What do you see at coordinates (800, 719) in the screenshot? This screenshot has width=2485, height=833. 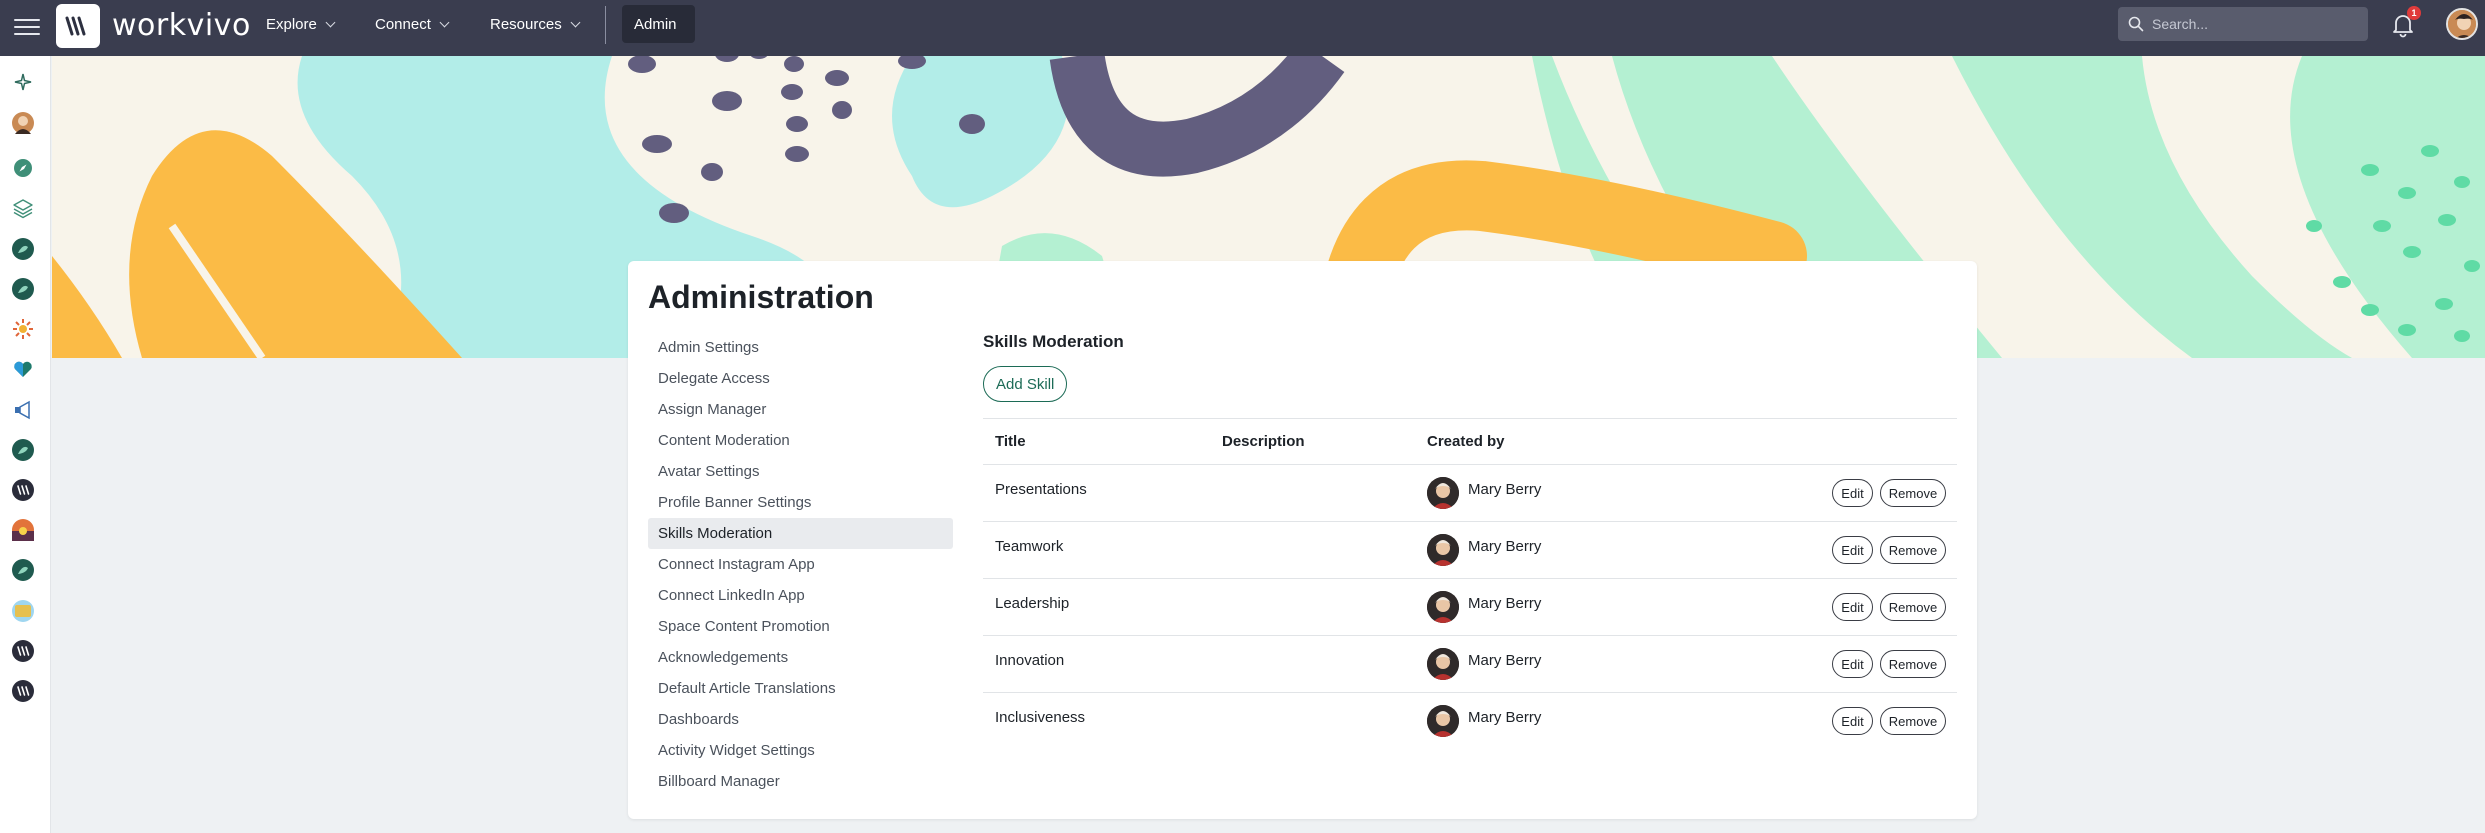 I see `sidebar-item-dashboards: Dashboards` at bounding box center [800, 719].